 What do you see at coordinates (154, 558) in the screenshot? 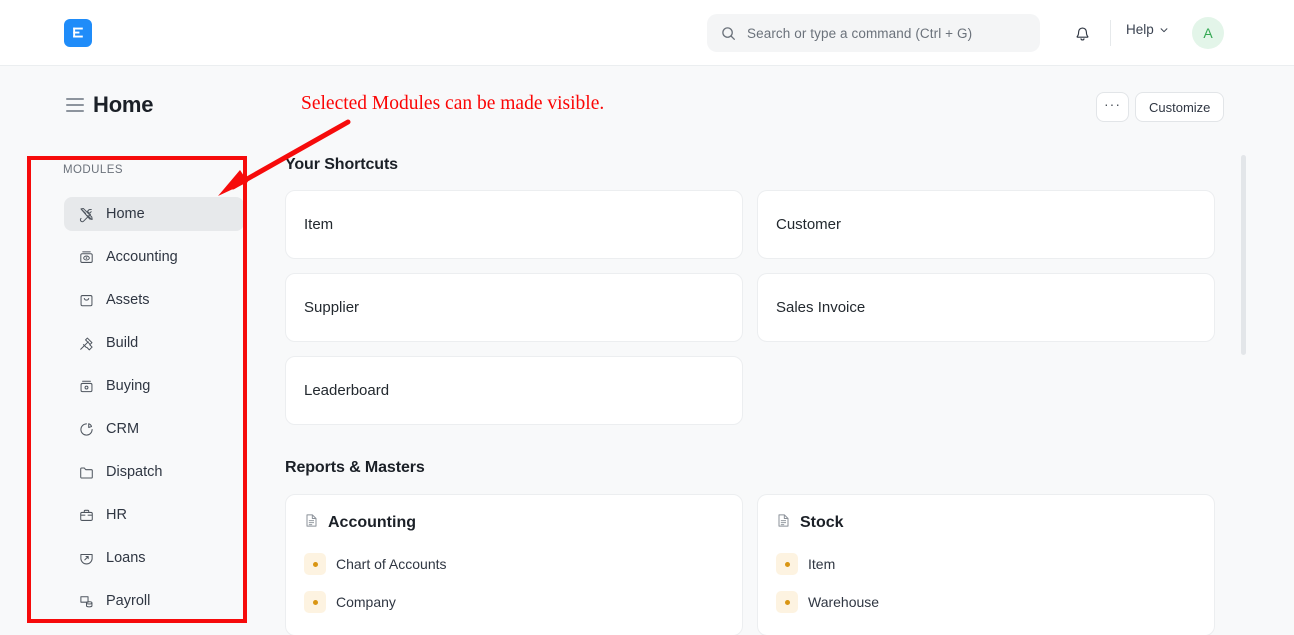
I see `sidebar-item-loans: Loans` at bounding box center [154, 558].